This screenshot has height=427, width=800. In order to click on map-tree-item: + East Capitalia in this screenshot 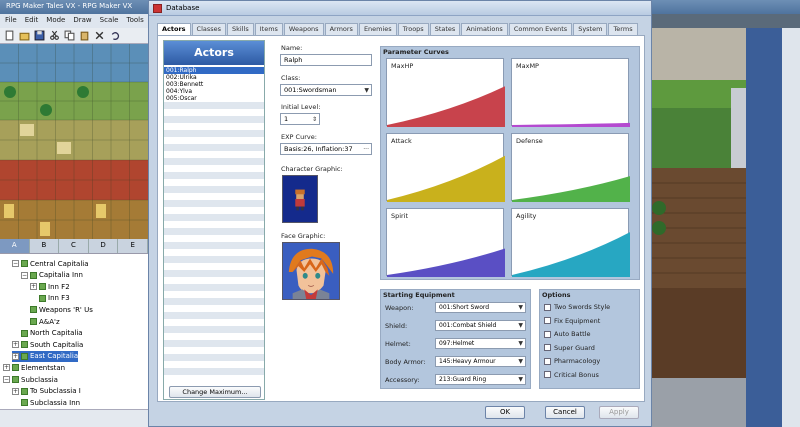, I will do `click(45, 356)`.